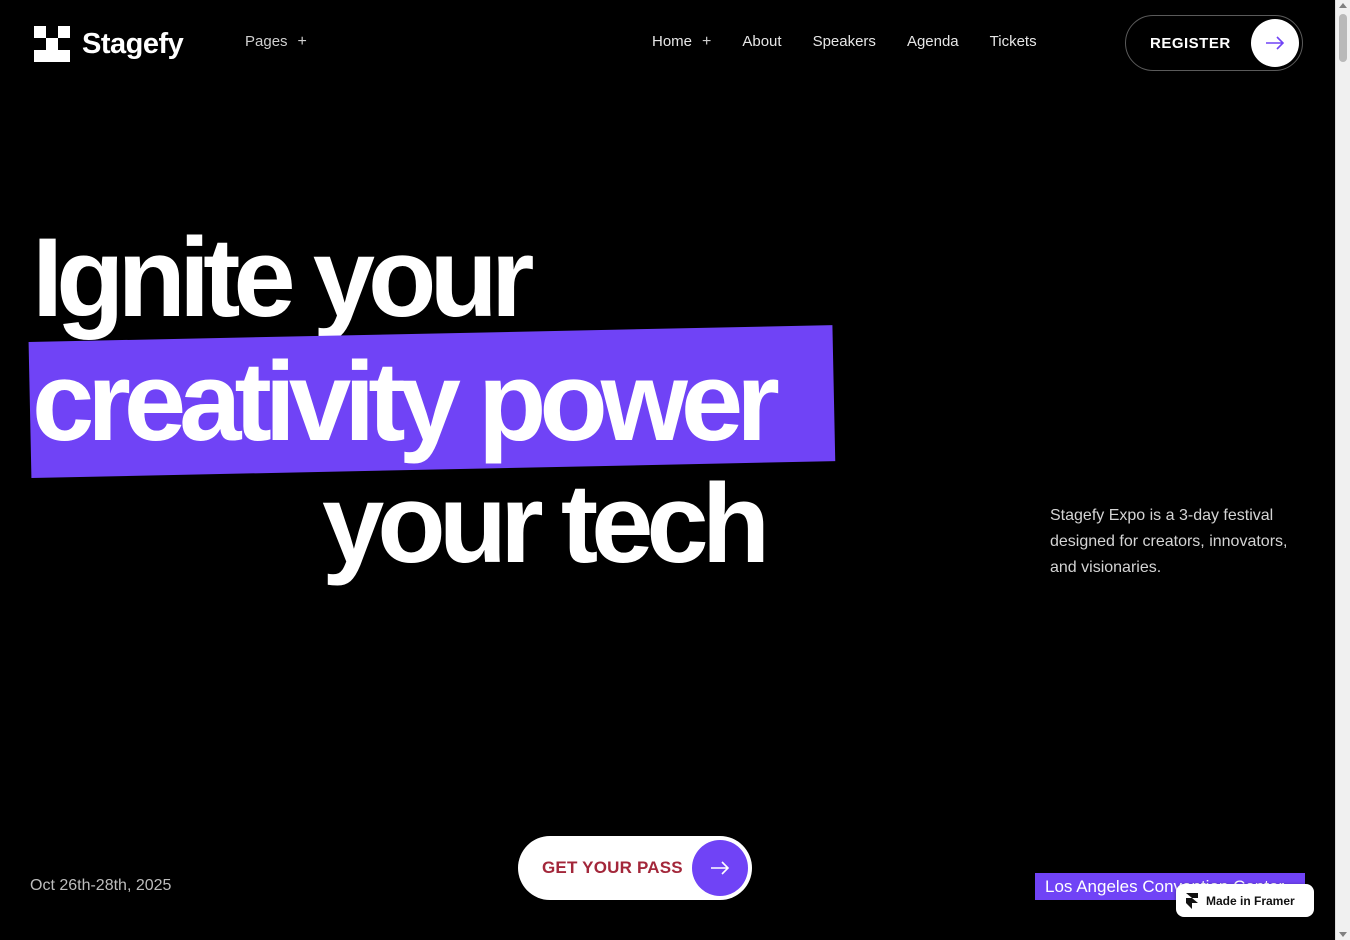 Image resolution: width=1350 pixels, height=940 pixels. I want to click on hero-heading-line-2: creativity power, so click(406, 401).